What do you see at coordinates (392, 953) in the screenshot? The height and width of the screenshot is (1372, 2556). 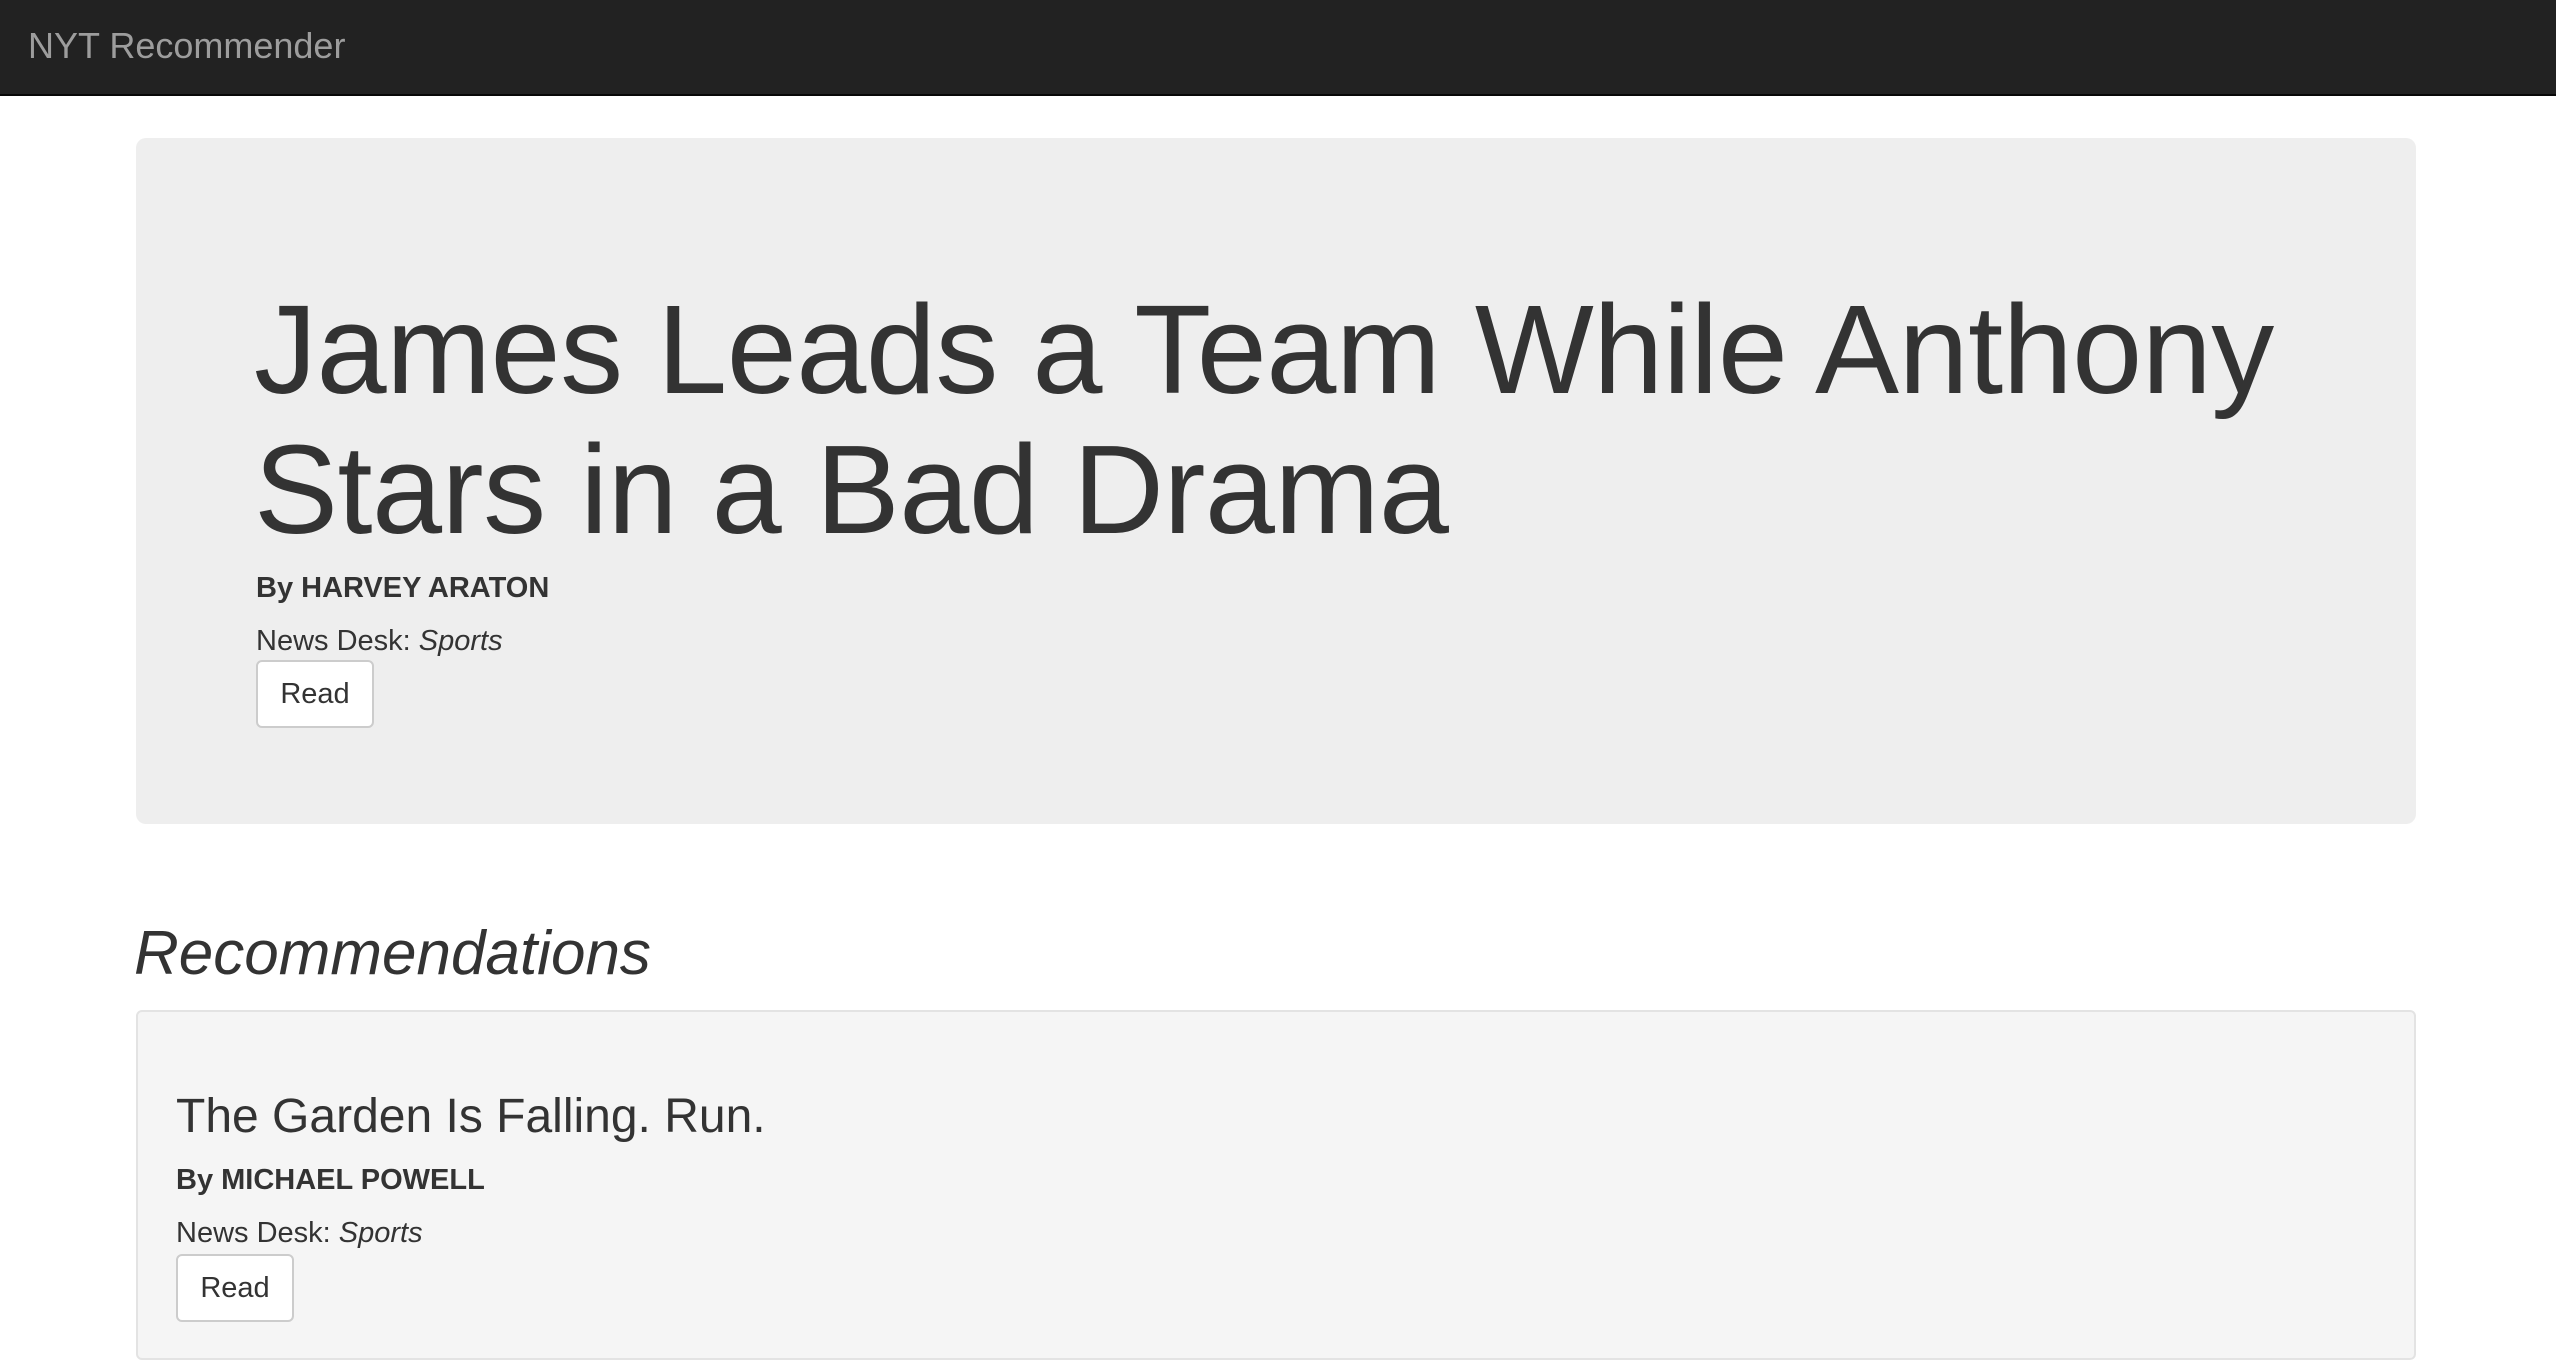 I see `recommendations-heading: Recommendations` at bounding box center [392, 953].